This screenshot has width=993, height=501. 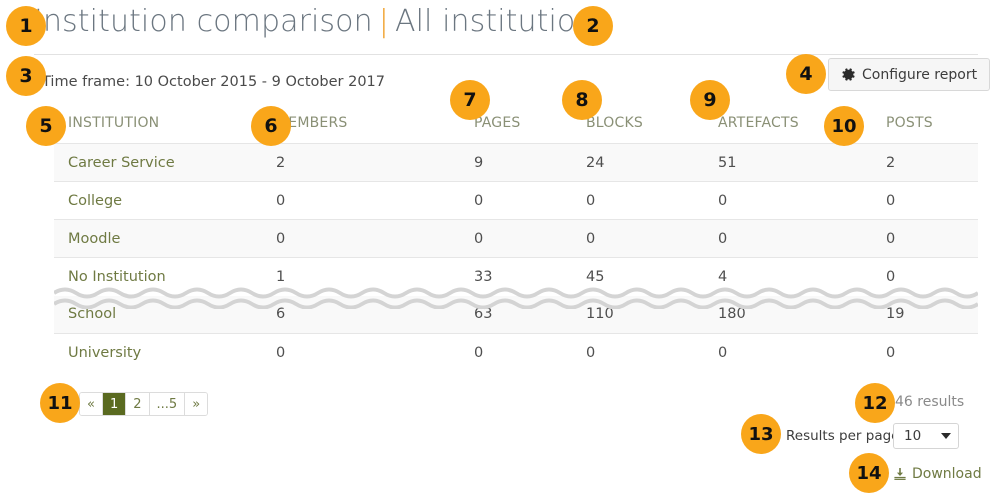 I want to click on cell-pages: 9, so click(x=530, y=162).